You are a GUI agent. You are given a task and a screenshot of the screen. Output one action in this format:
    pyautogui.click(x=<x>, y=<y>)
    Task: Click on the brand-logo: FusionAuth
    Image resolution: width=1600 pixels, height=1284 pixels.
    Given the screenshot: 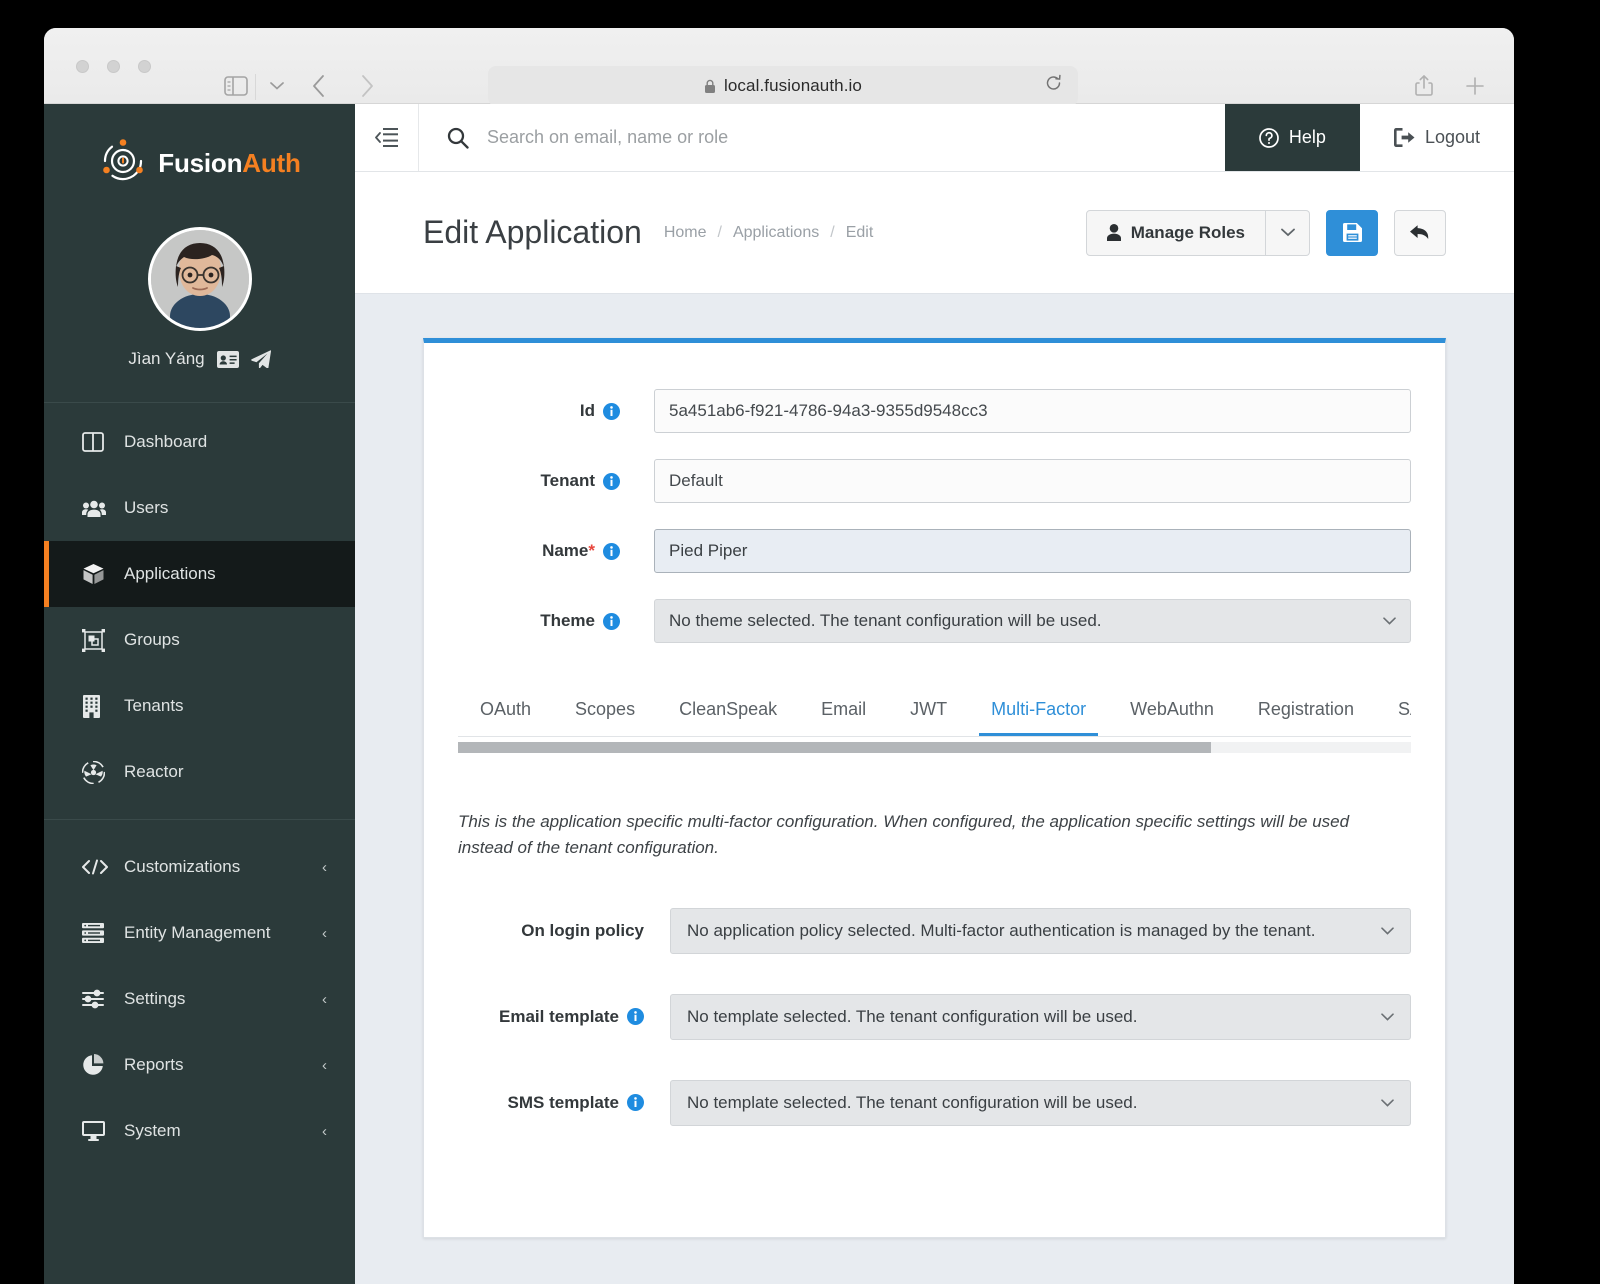 What is the action you would take?
    pyautogui.click(x=199, y=147)
    